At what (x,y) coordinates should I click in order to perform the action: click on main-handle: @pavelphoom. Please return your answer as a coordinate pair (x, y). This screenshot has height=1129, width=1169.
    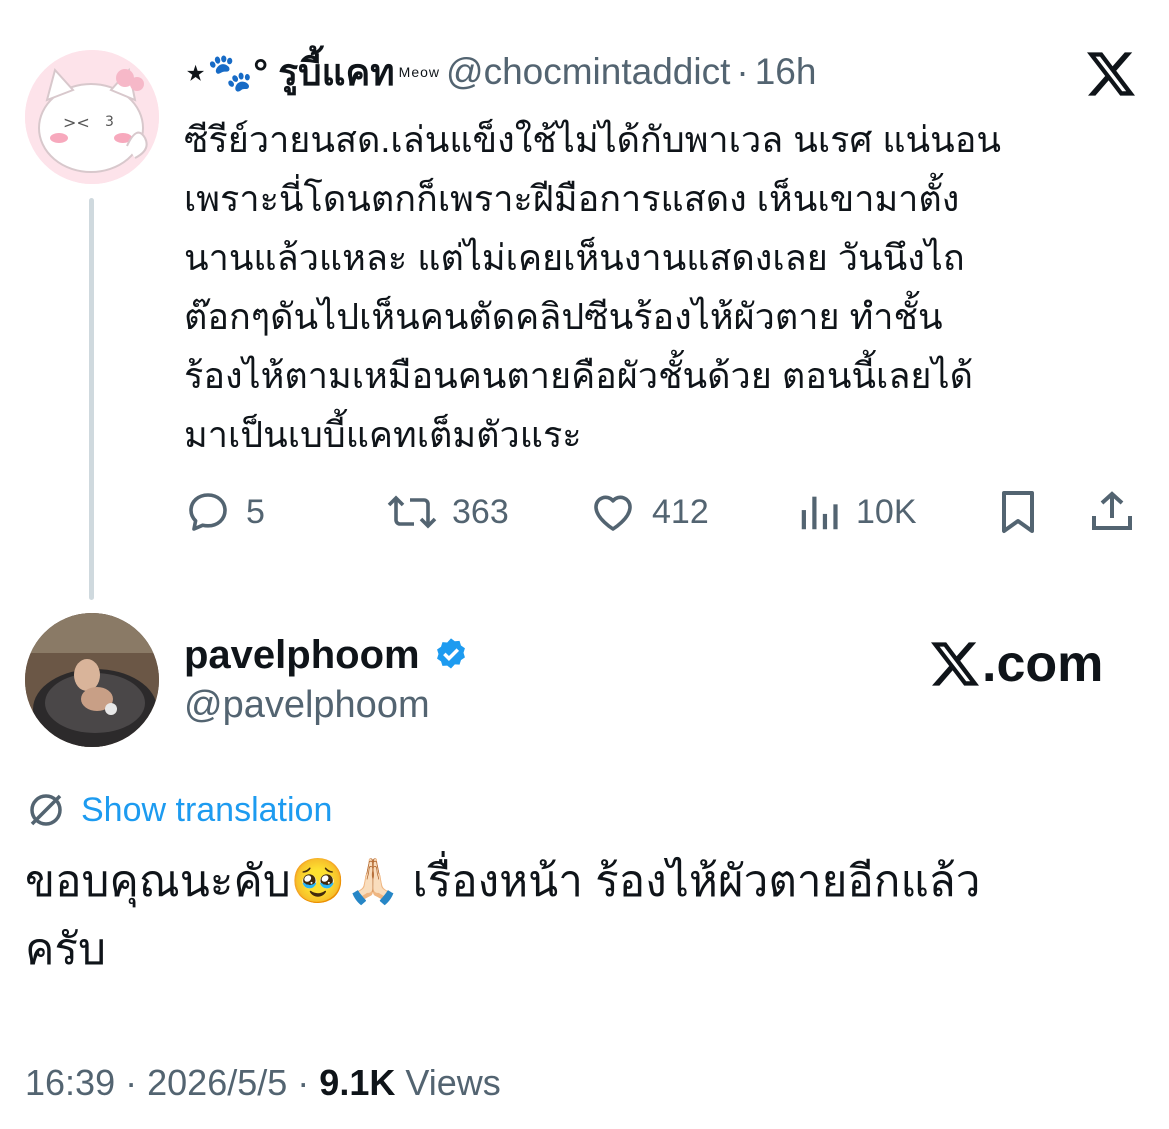
    Looking at the image, I should click on (307, 705).